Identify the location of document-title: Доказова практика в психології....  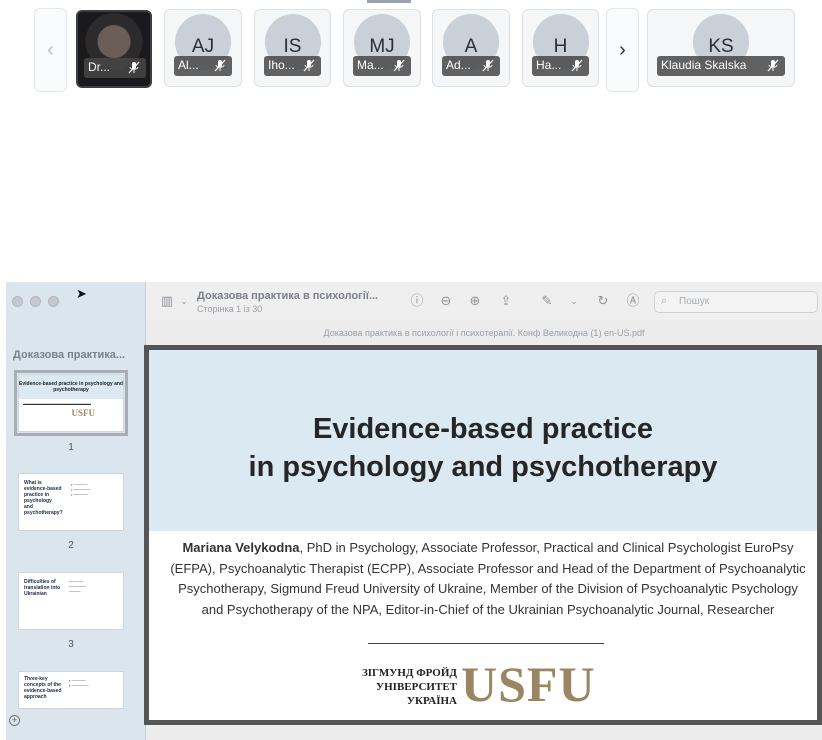
(288, 296).